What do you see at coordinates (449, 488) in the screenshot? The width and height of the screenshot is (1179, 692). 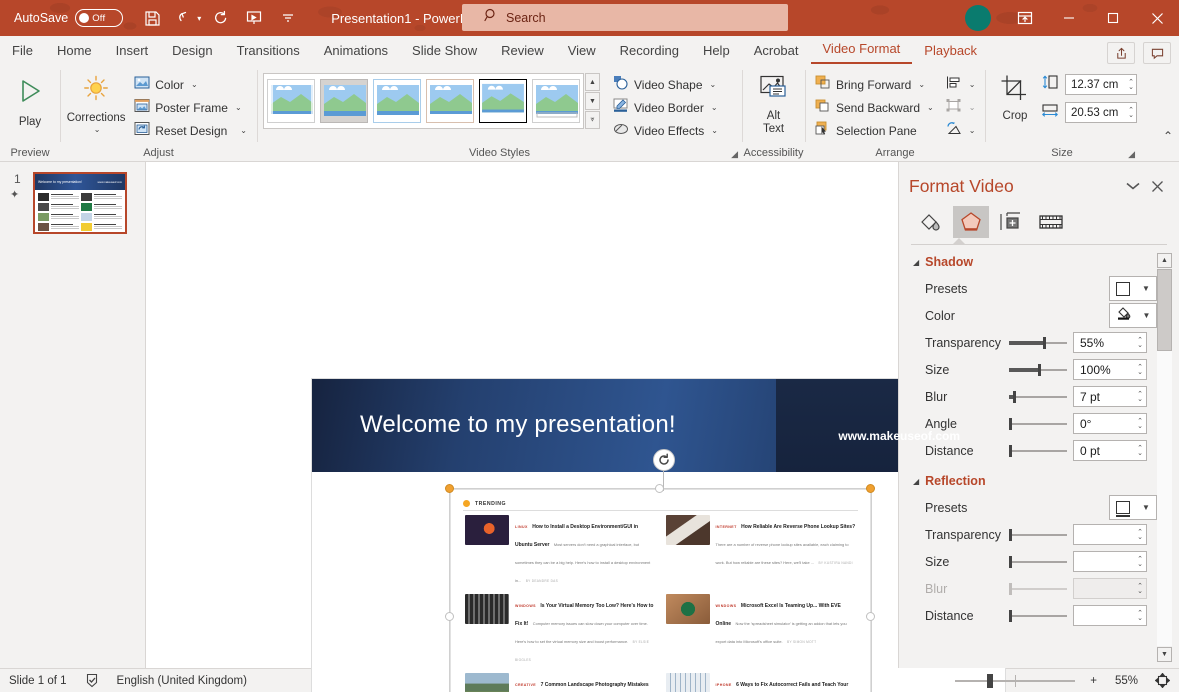 I see `resize-handle-top-left` at bounding box center [449, 488].